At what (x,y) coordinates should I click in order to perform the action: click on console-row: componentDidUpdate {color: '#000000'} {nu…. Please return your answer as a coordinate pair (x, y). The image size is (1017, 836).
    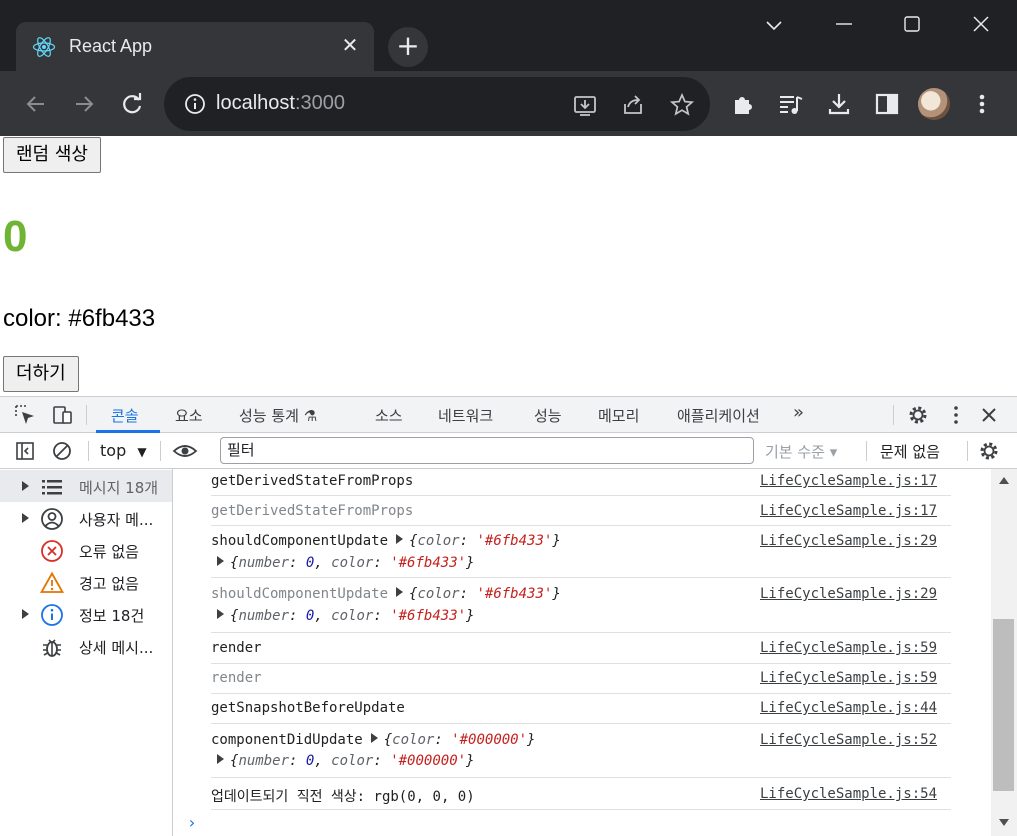
    Looking at the image, I should click on (581, 751).